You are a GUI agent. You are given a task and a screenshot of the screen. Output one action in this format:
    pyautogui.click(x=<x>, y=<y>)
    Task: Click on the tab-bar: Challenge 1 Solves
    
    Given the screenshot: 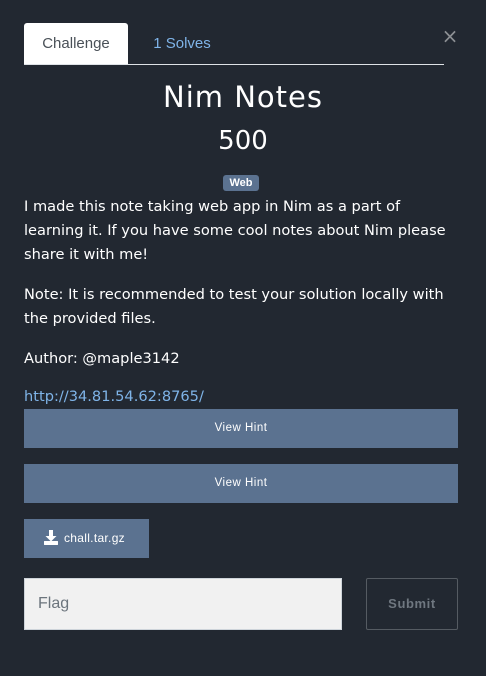 What is the action you would take?
    pyautogui.click(x=234, y=44)
    